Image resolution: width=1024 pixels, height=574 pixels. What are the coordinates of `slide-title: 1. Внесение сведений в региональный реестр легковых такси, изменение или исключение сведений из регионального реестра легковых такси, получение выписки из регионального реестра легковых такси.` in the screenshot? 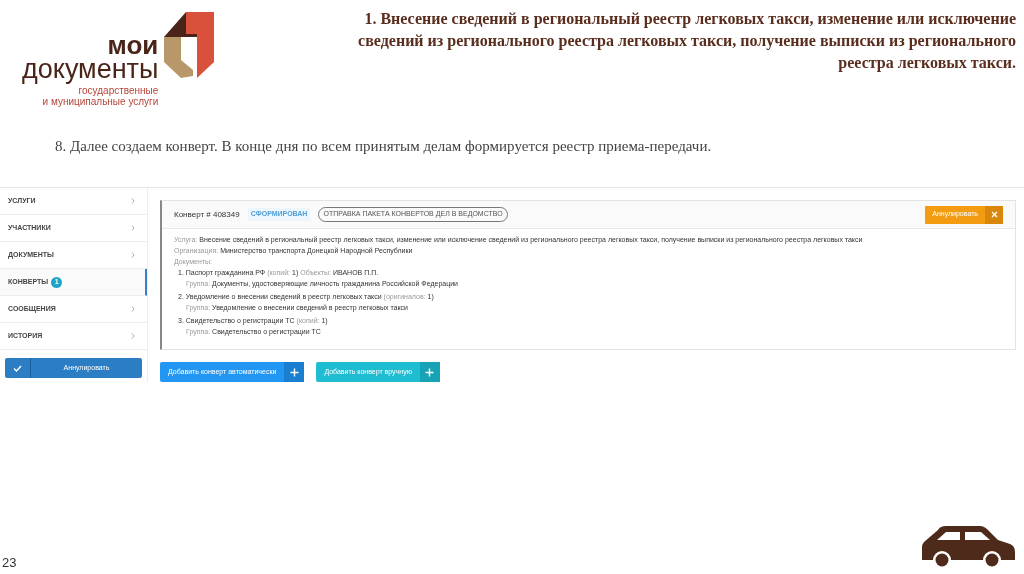 It's located at (687, 41).